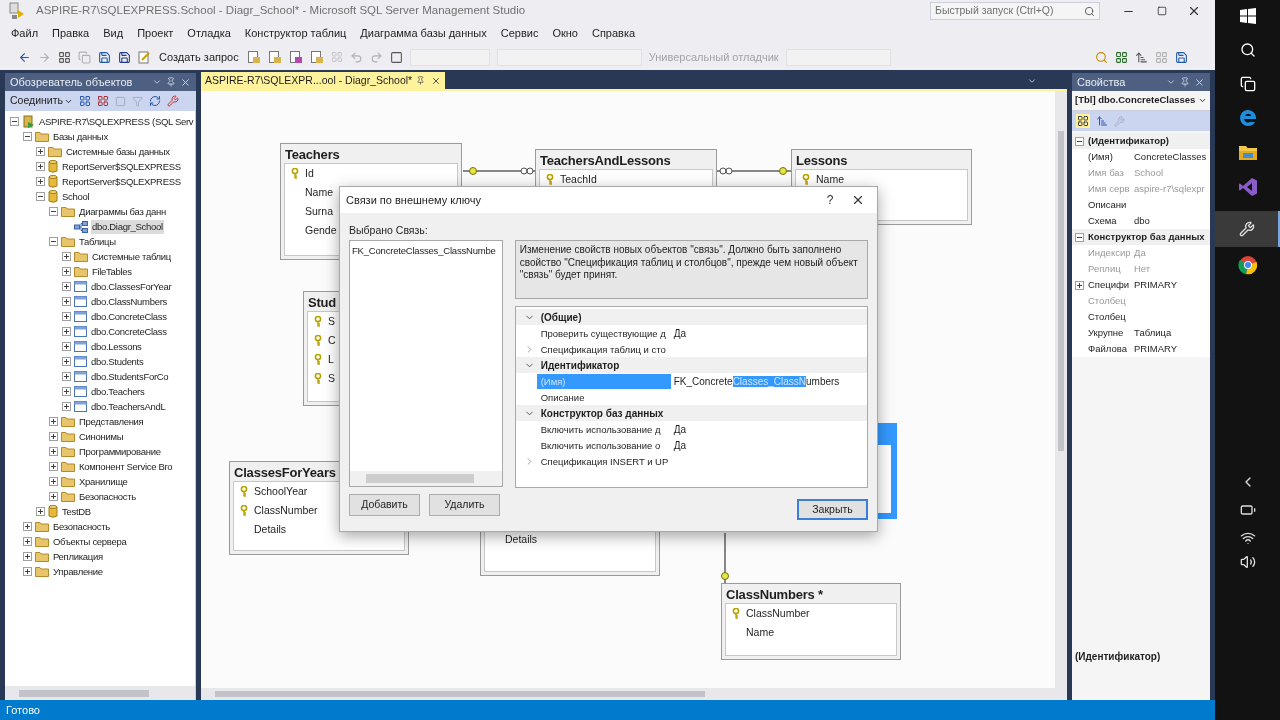 This screenshot has width=1280, height=720. What do you see at coordinates (1247, 50) in the screenshot?
I see `search-icon` at bounding box center [1247, 50].